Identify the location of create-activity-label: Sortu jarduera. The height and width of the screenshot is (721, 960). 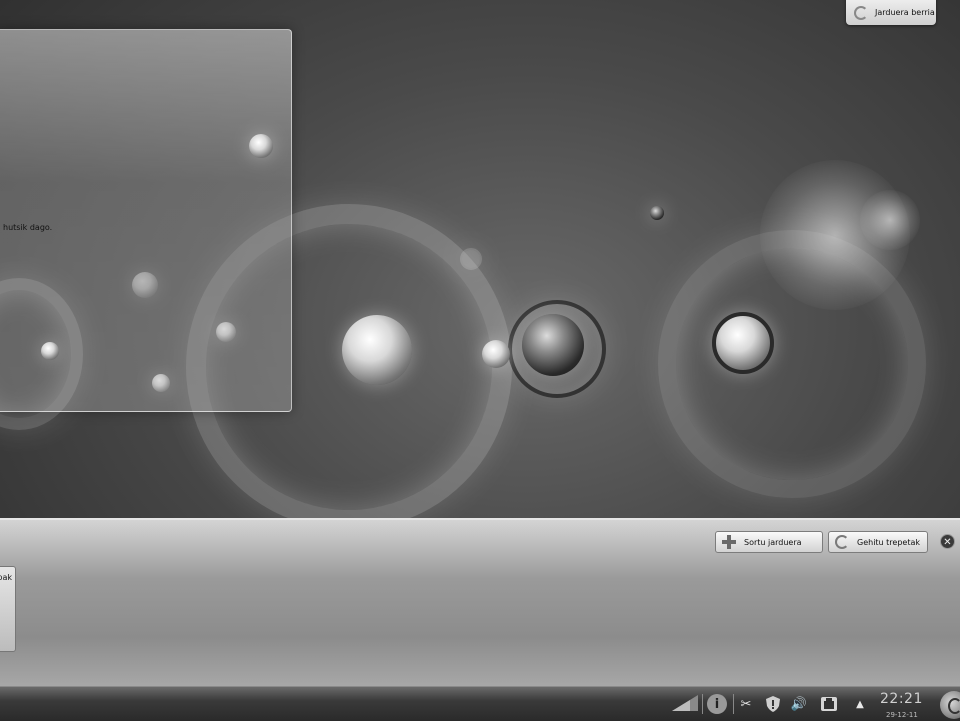
(773, 542).